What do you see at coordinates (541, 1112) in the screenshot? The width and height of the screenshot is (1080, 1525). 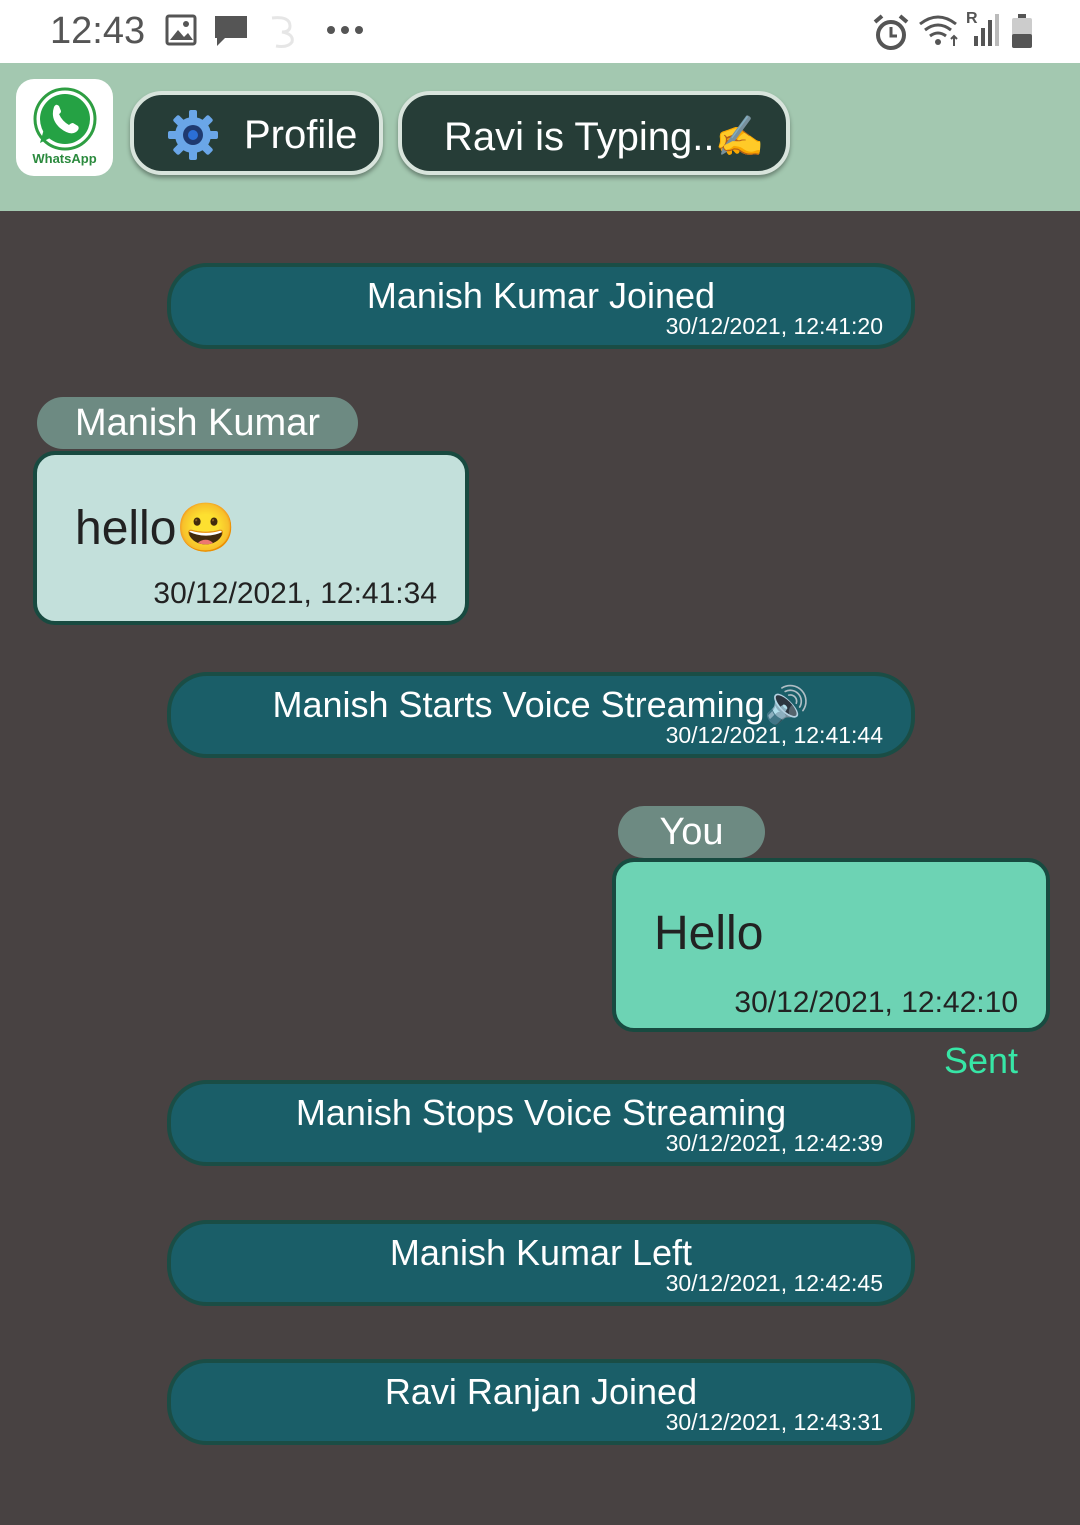 I see `system-message-text: Manish Stops Voice Streaming` at bounding box center [541, 1112].